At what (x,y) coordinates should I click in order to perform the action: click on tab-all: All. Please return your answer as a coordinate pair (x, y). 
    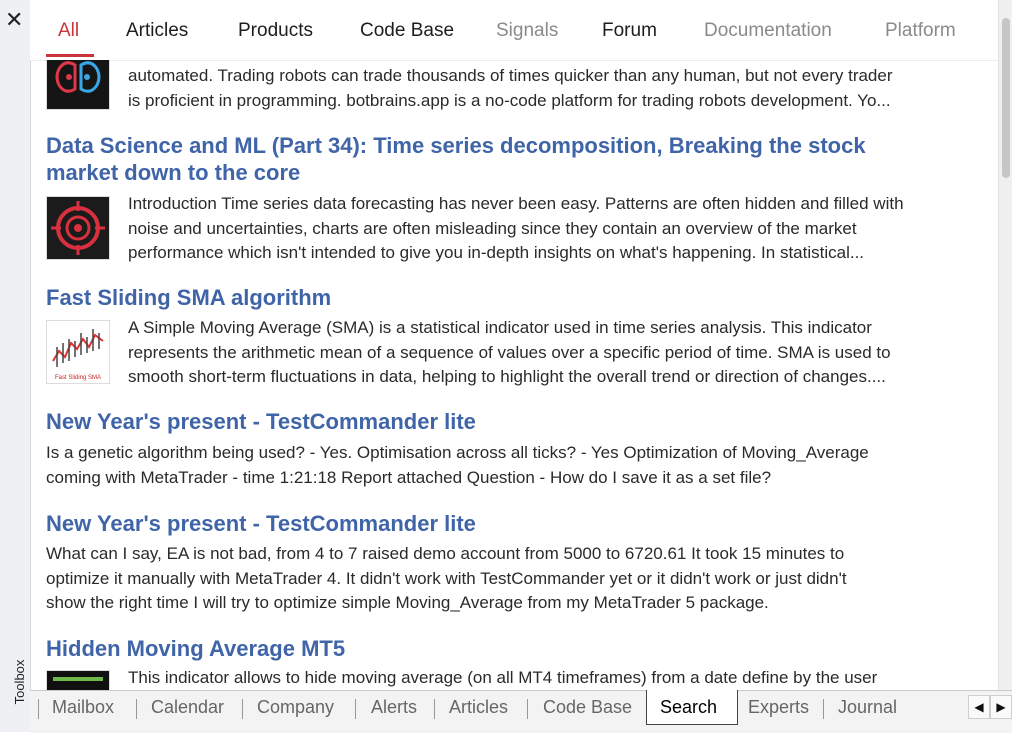
    Looking at the image, I should click on (68, 31).